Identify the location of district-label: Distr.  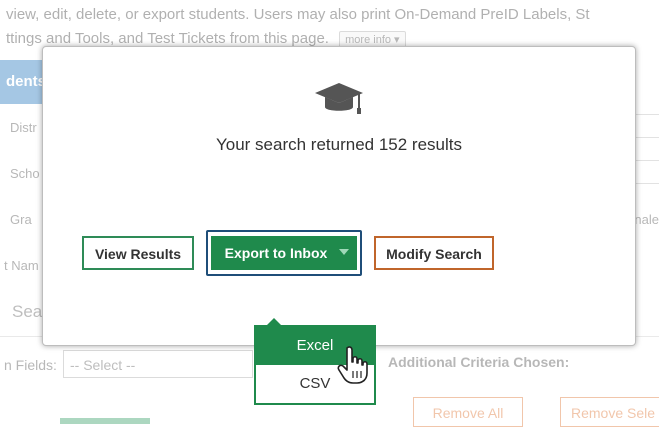
(23, 127).